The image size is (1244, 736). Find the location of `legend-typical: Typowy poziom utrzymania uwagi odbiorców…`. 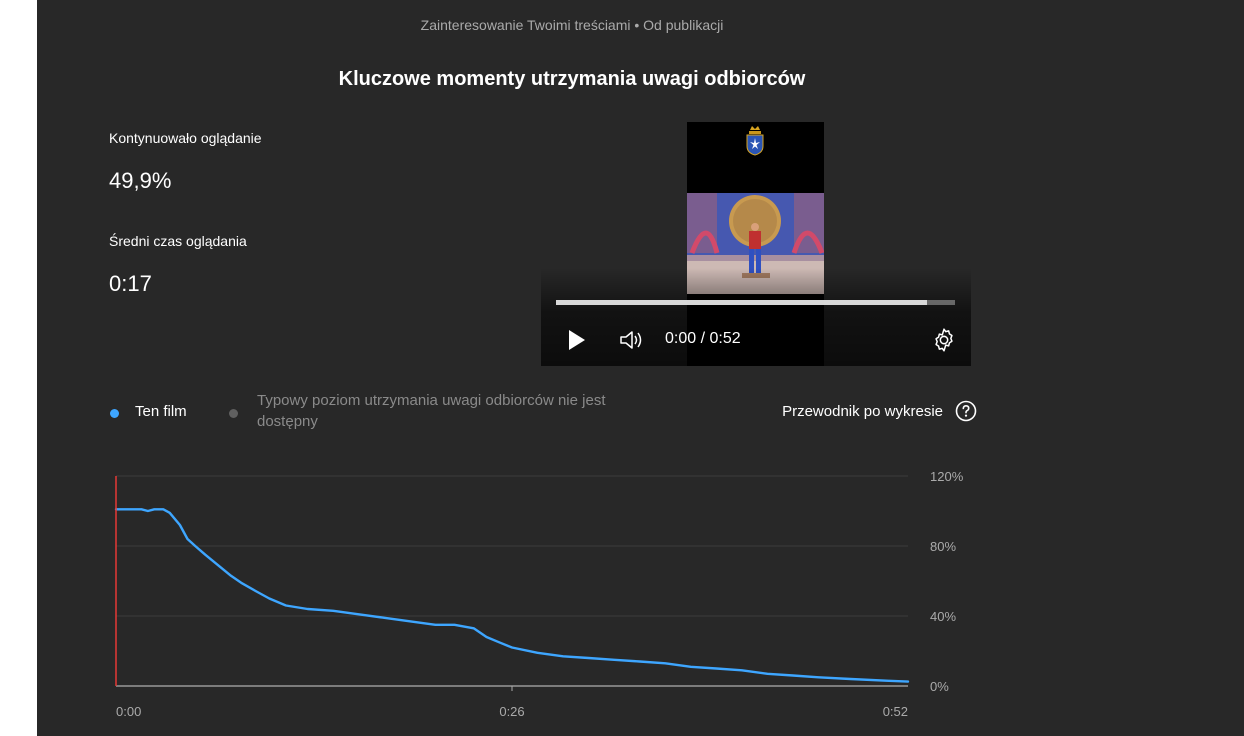

legend-typical: Typowy poziom utrzymania uwagi odbiorców… is located at coordinates (477, 411).